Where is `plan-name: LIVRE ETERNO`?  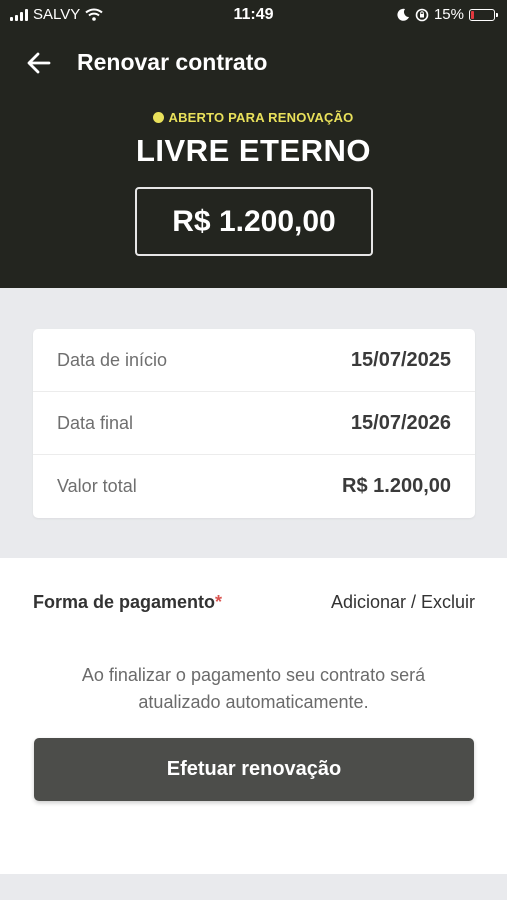
plan-name: LIVRE ETERNO is located at coordinates (253, 150).